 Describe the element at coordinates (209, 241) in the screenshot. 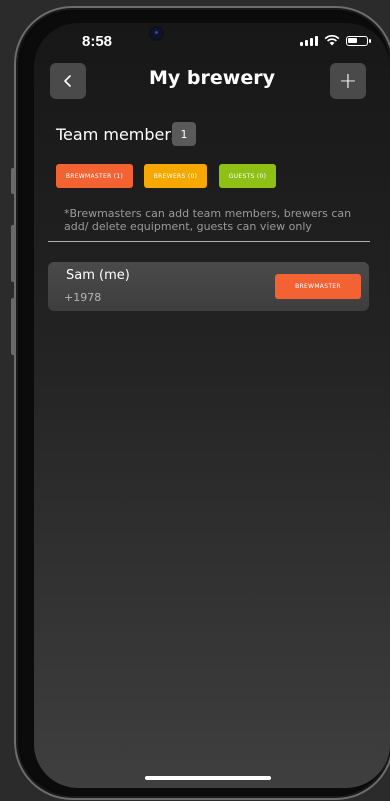

I see `divider` at that location.